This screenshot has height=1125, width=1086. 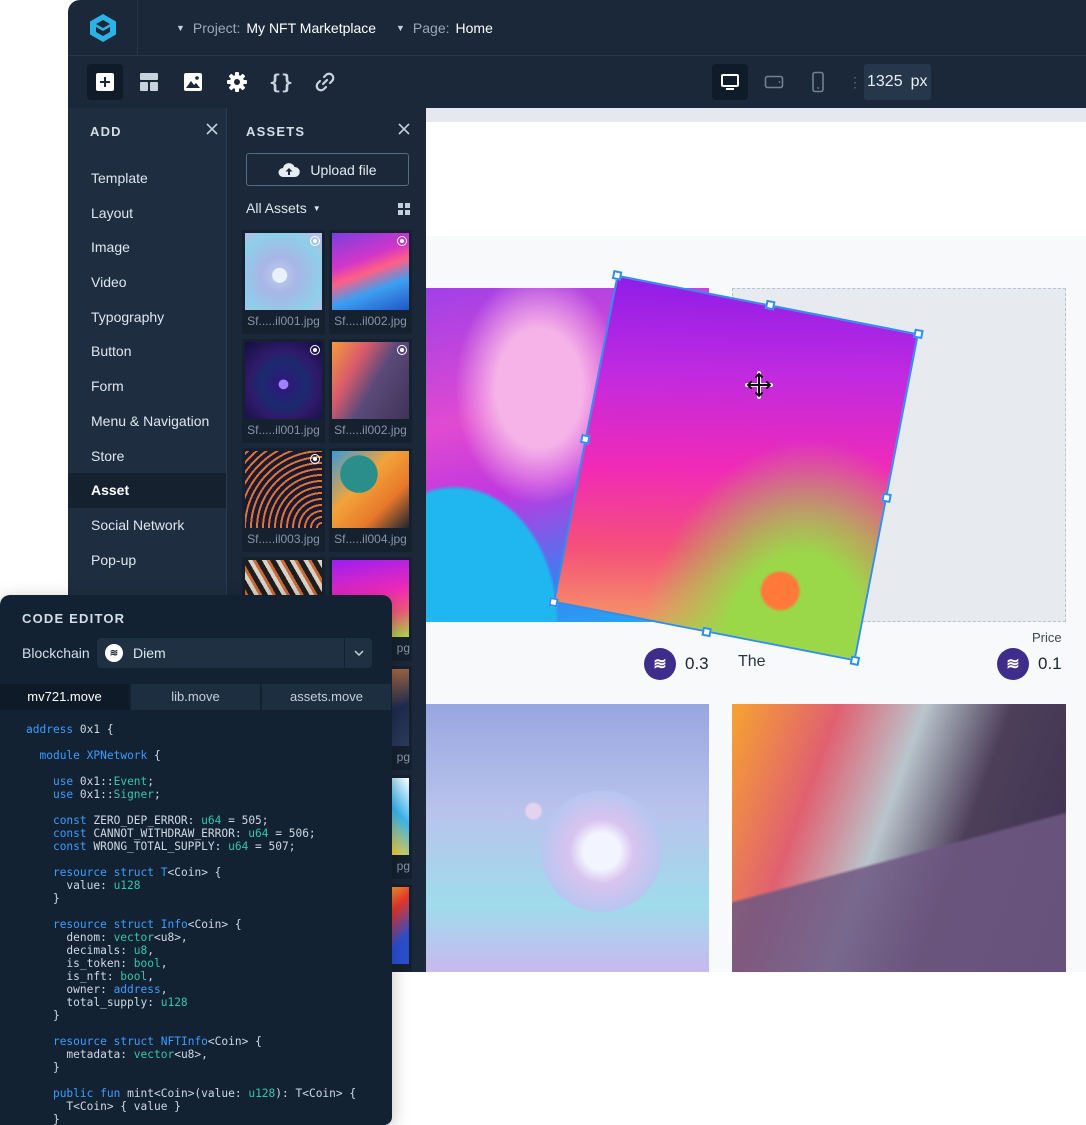 What do you see at coordinates (147, 525) in the screenshot?
I see `add-menu-item: Social Network` at bounding box center [147, 525].